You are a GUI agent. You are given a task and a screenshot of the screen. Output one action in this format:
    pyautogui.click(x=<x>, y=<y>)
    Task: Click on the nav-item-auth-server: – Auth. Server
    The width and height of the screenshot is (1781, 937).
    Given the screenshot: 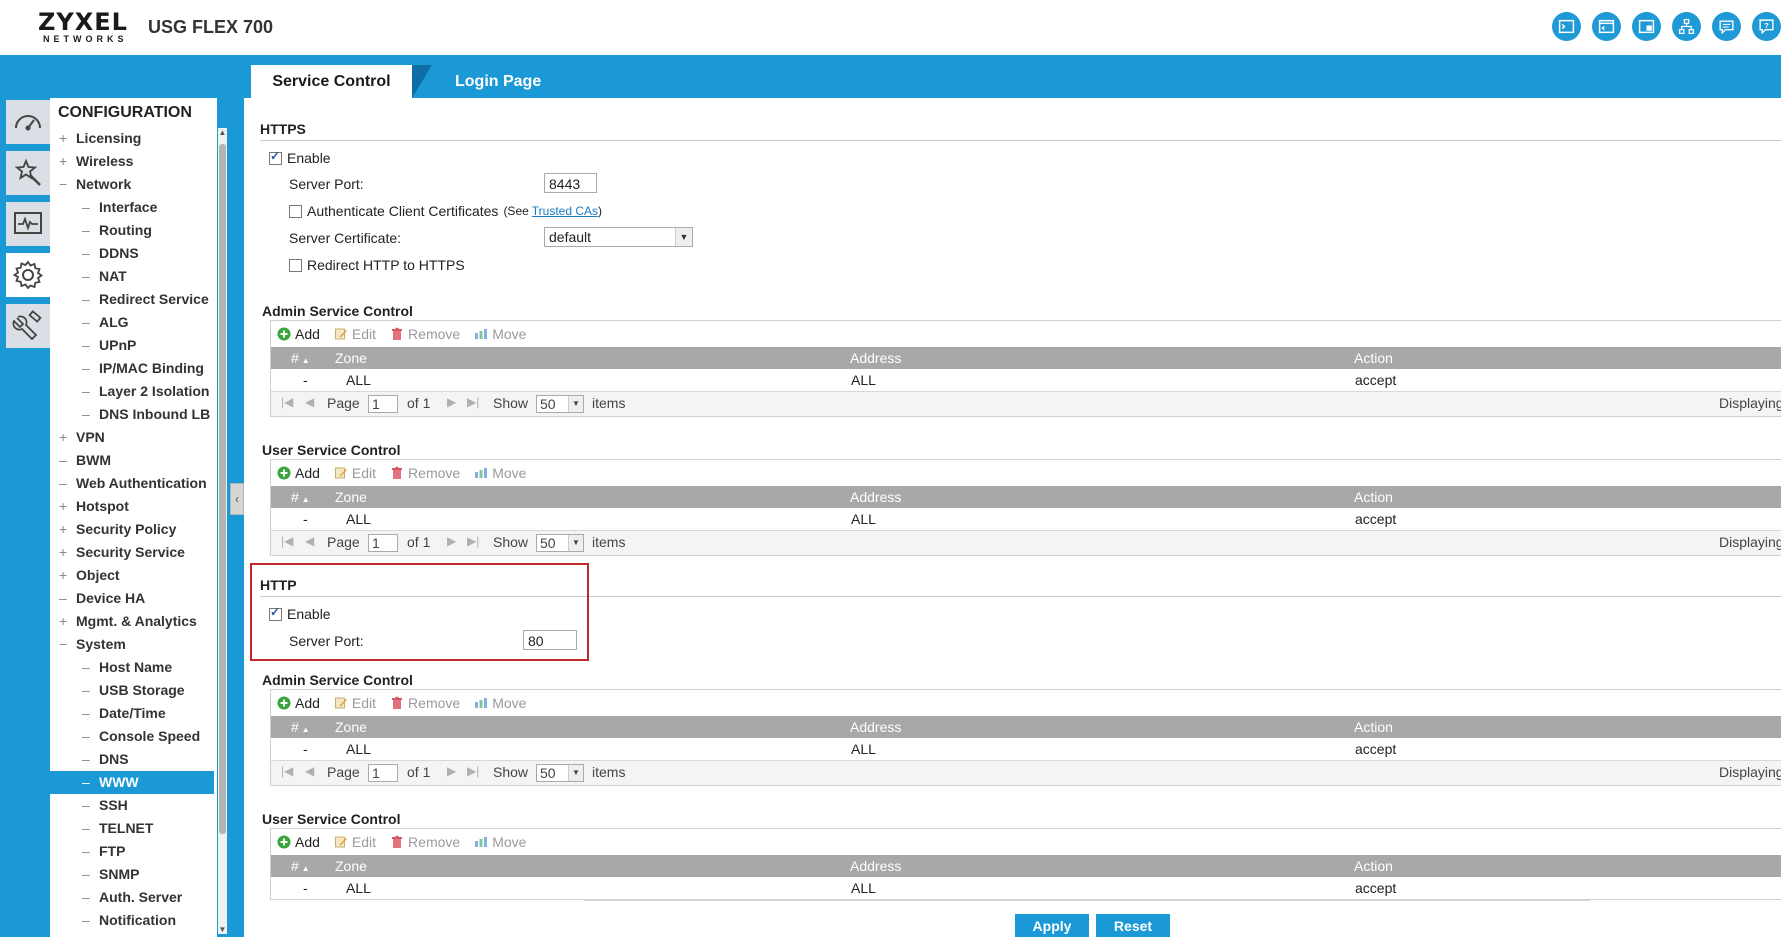 What is the action you would take?
    pyautogui.click(x=132, y=897)
    